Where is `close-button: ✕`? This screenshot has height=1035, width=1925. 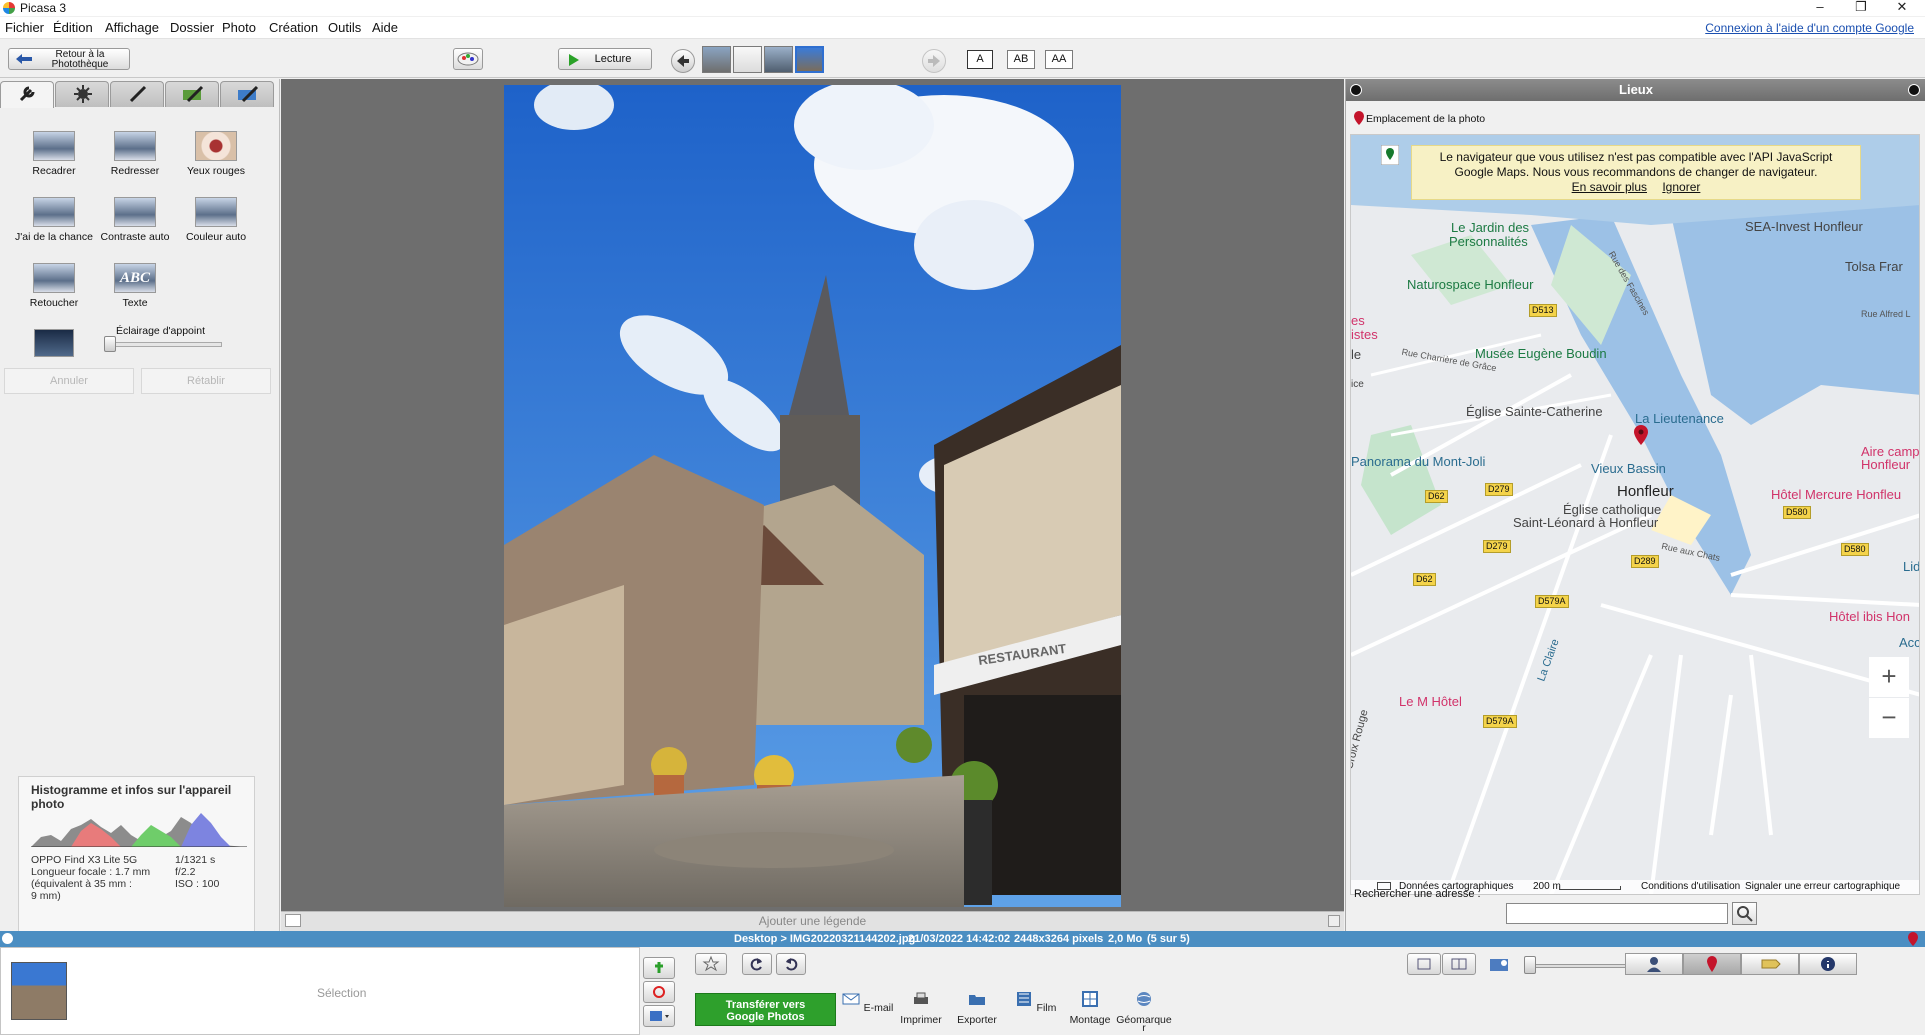 close-button: ✕ is located at coordinates (1902, 8).